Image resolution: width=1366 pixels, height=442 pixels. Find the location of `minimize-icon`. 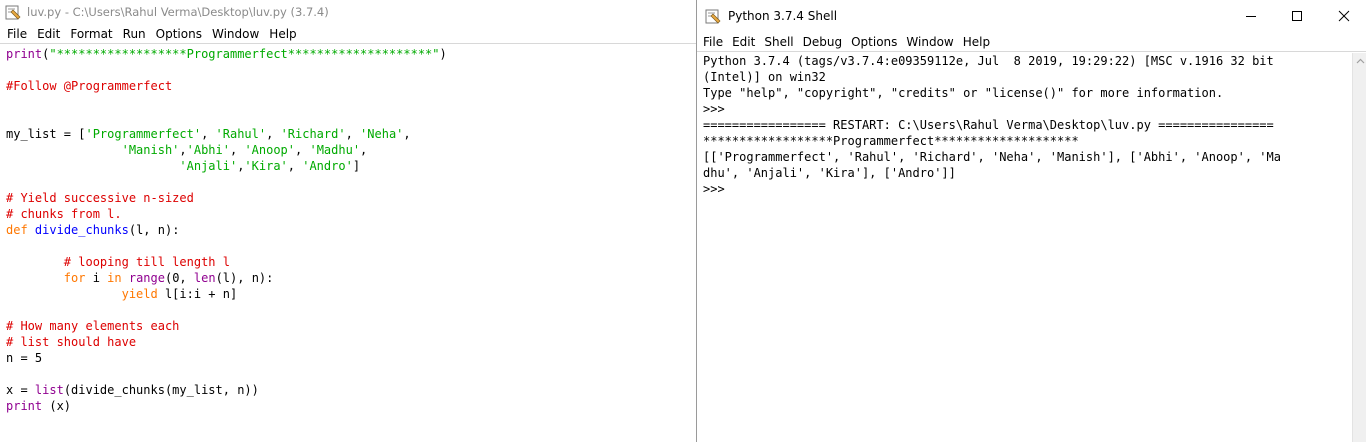

minimize-icon is located at coordinates (1251, 16).